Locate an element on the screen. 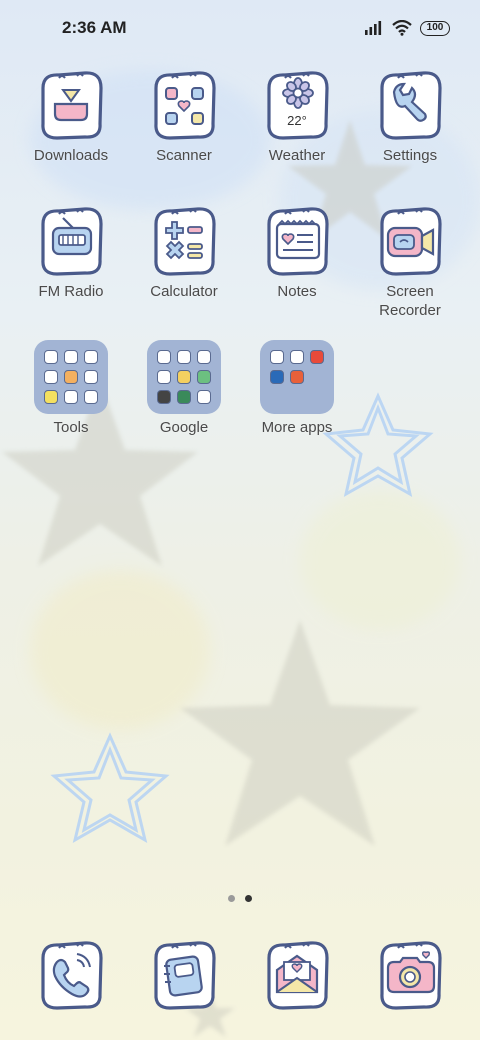 This screenshot has width=480, height=1040. messages-envelope-icon is located at coordinates (298, 975).